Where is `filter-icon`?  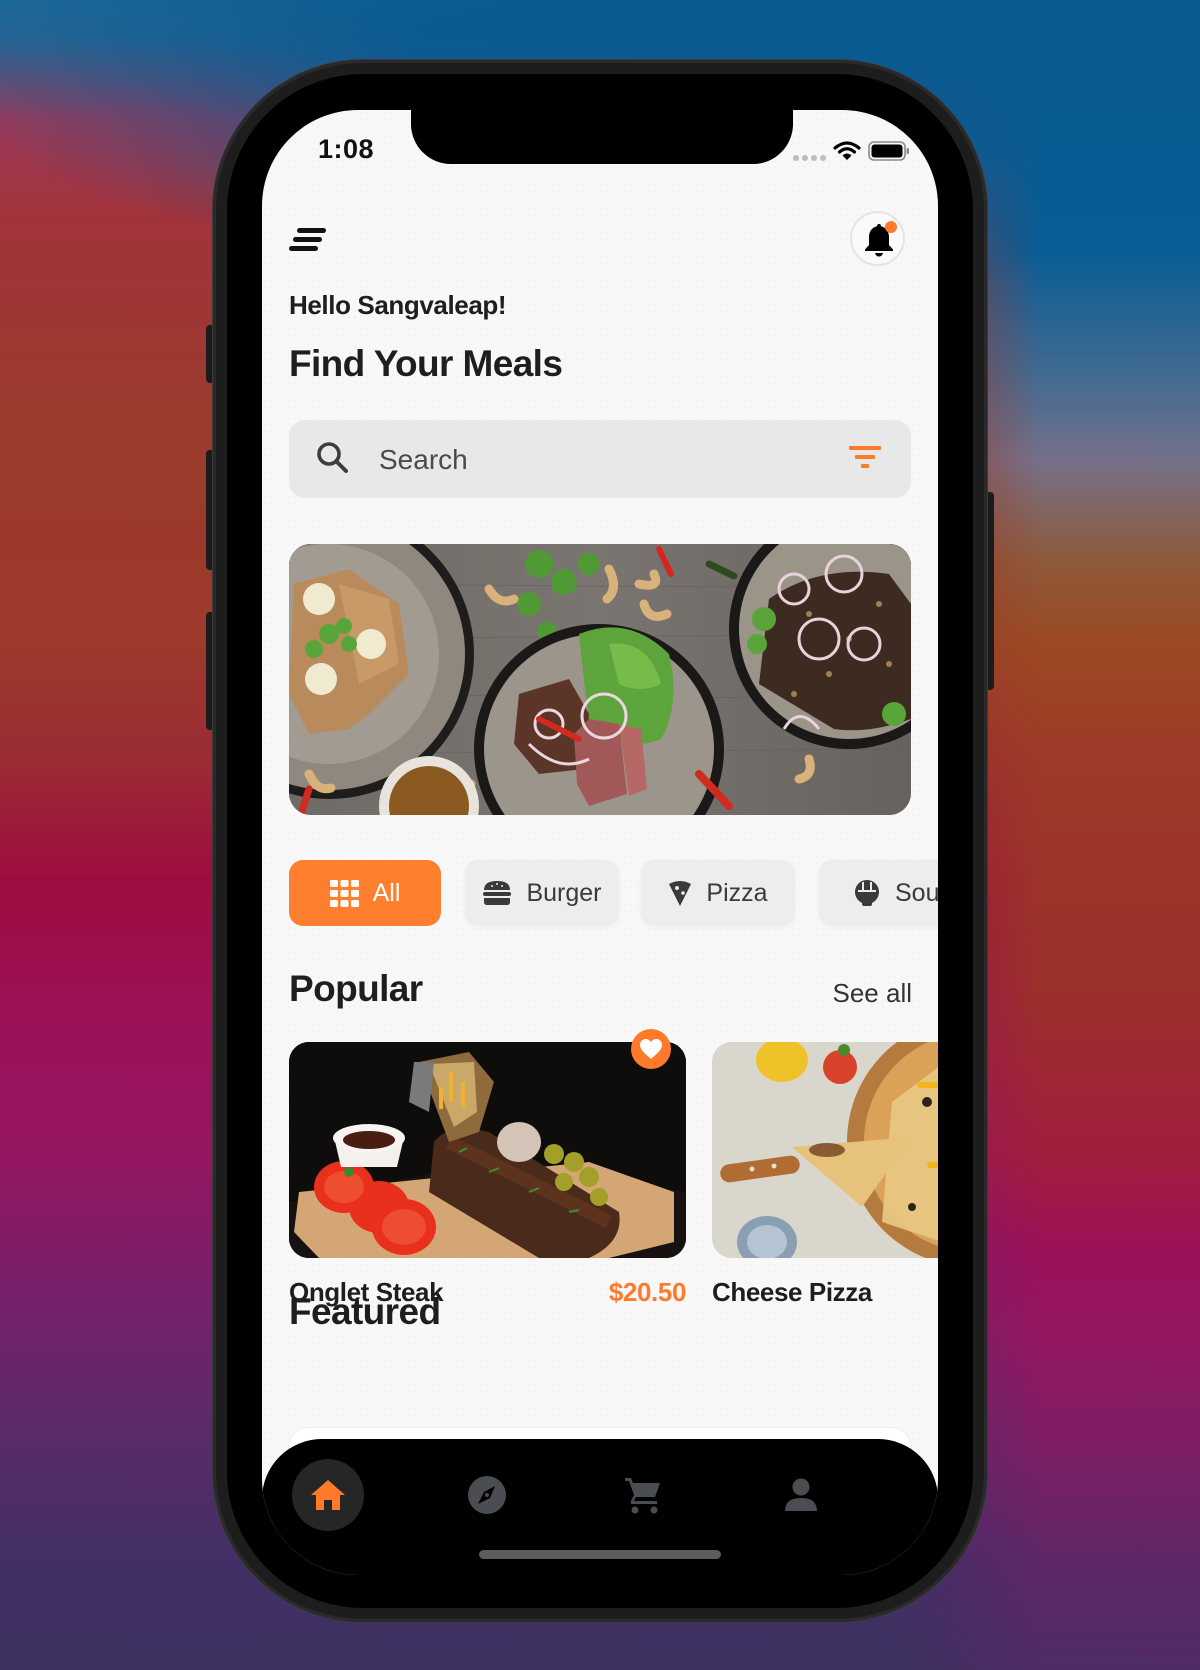
filter-icon is located at coordinates (866, 459).